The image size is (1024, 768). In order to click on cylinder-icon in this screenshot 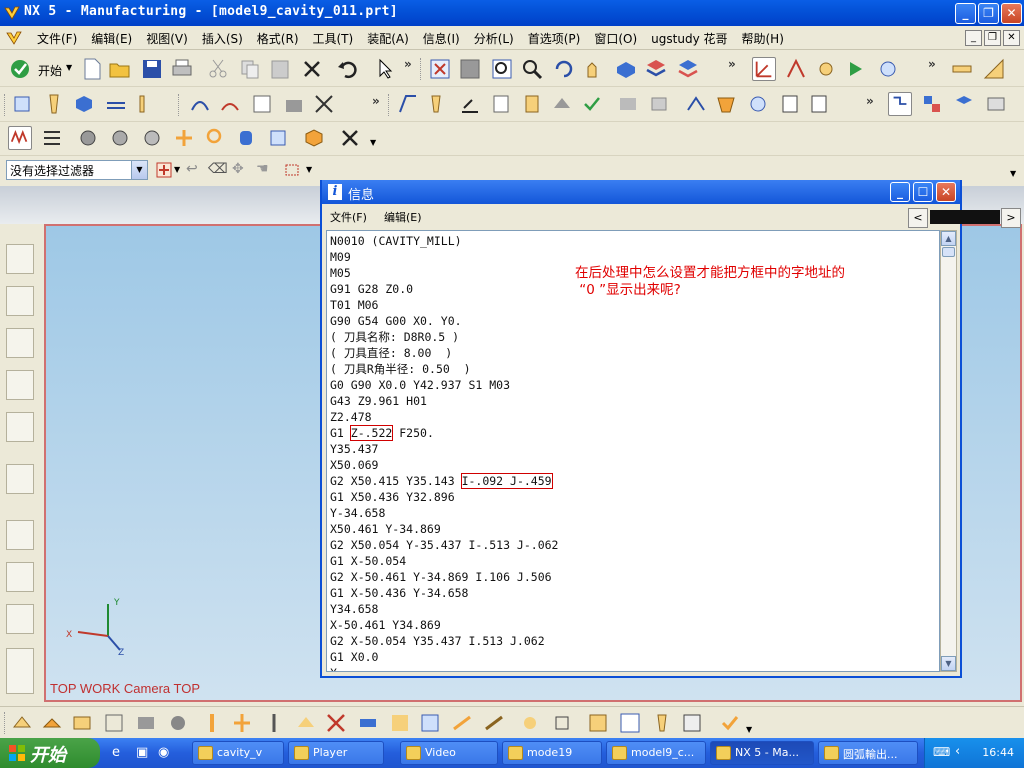, I will do `click(246, 138)`.